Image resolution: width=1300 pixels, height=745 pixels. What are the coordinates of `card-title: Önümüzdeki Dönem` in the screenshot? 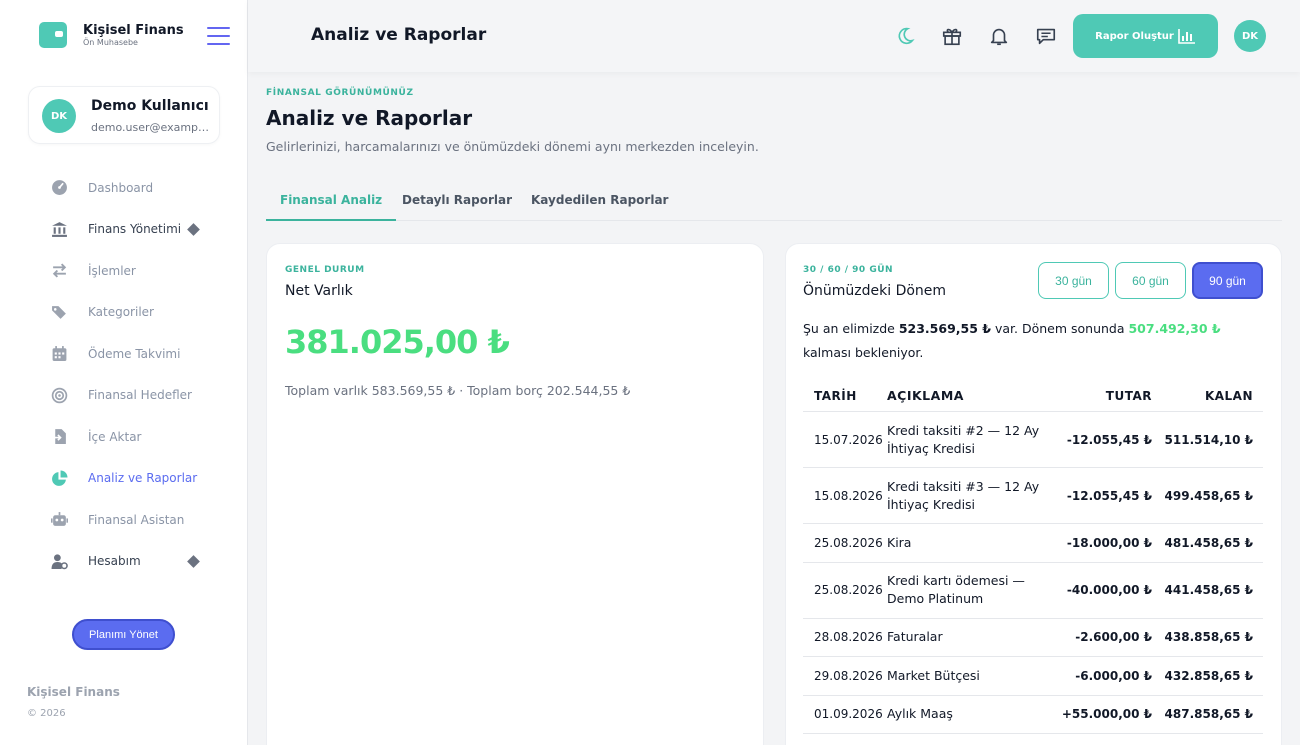 It's located at (875, 291).